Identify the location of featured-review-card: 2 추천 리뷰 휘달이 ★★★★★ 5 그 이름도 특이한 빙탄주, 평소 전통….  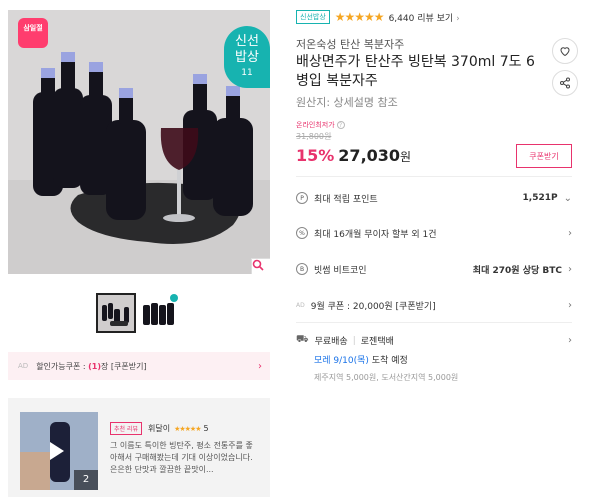
(139, 447).